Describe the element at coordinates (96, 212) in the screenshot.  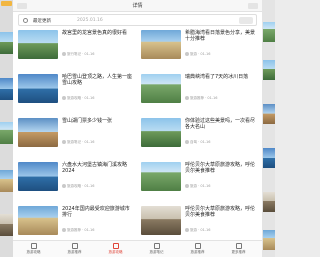
I see `article-title: 2024年国内最受欢迎旅游城市排行` at that location.